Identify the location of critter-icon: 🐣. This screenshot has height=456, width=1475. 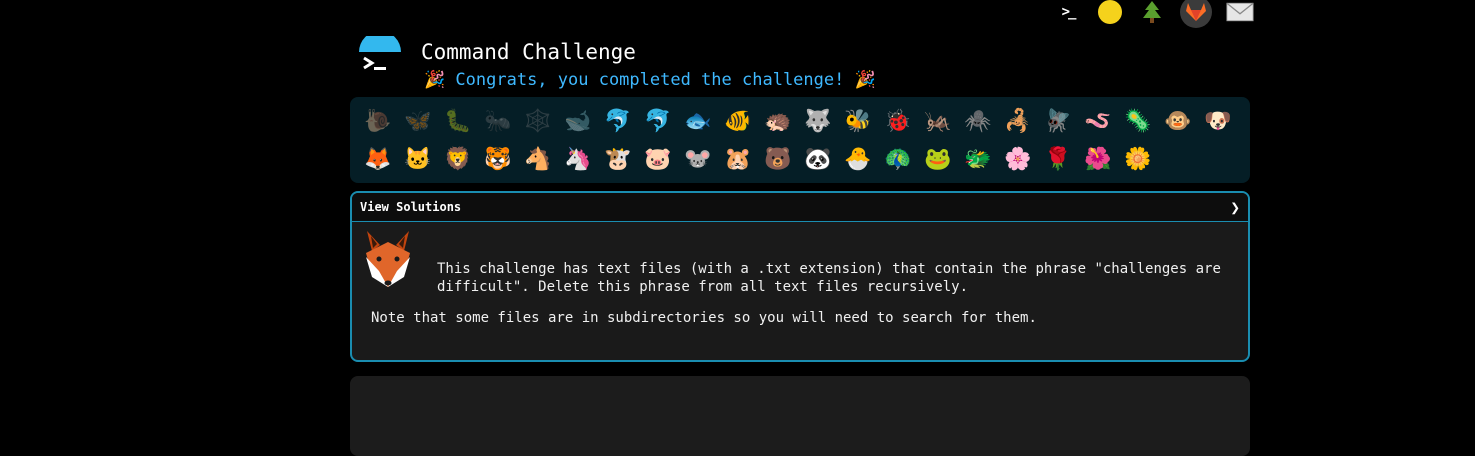
(858, 160).